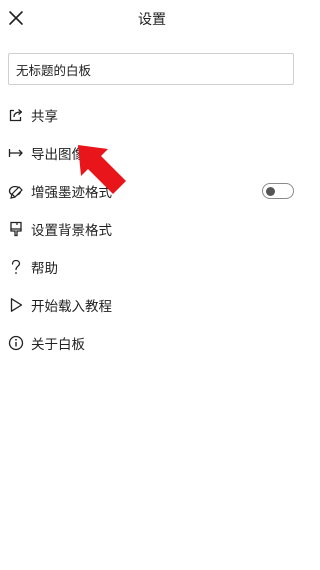 This screenshot has height=570, width=320. I want to click on menu-item-export-image: 导出图像, so click(152, 153).